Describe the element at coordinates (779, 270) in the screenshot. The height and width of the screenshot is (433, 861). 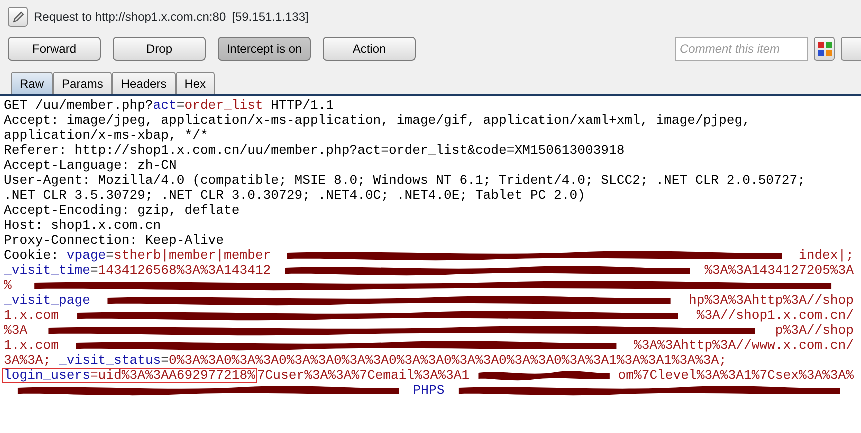
I see `request-text: %3A%3A1434127205%3A` at that location.